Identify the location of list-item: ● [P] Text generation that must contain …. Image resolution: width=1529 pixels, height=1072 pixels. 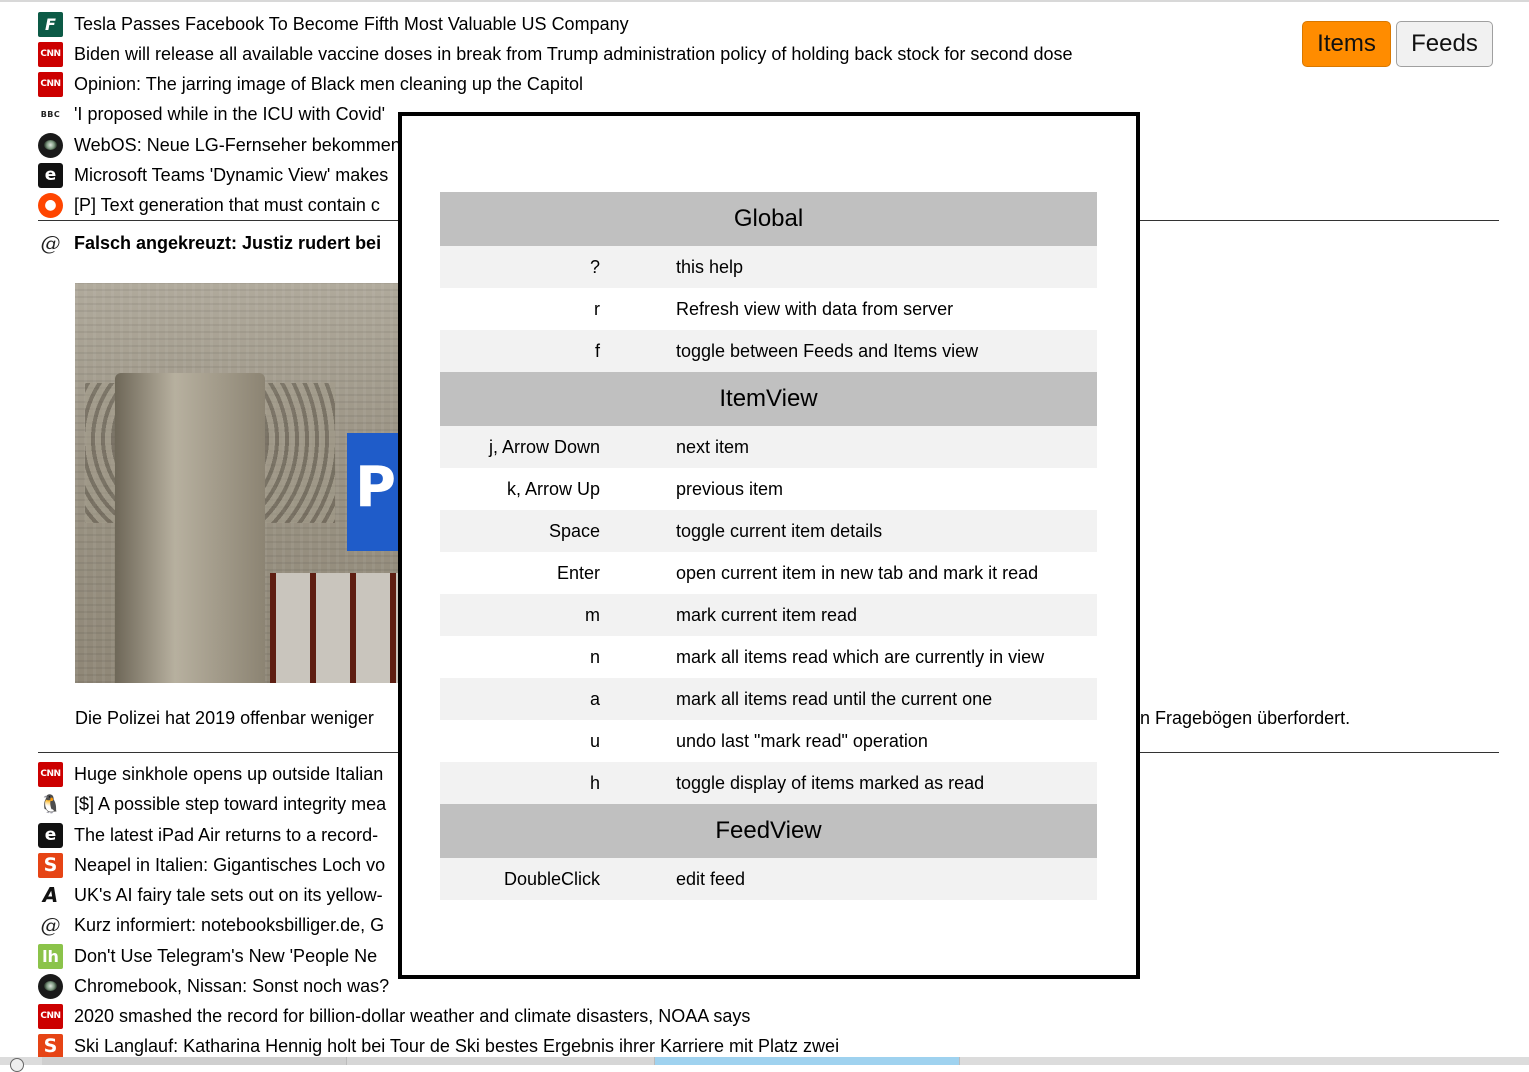
(209, 205).